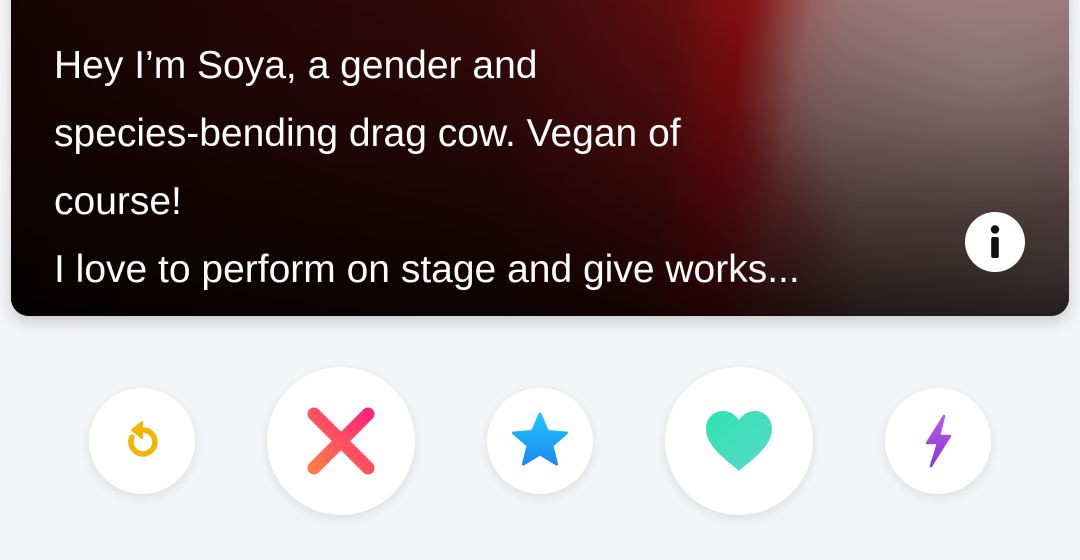  I want to click on lightning-icon, so click(938, 441).